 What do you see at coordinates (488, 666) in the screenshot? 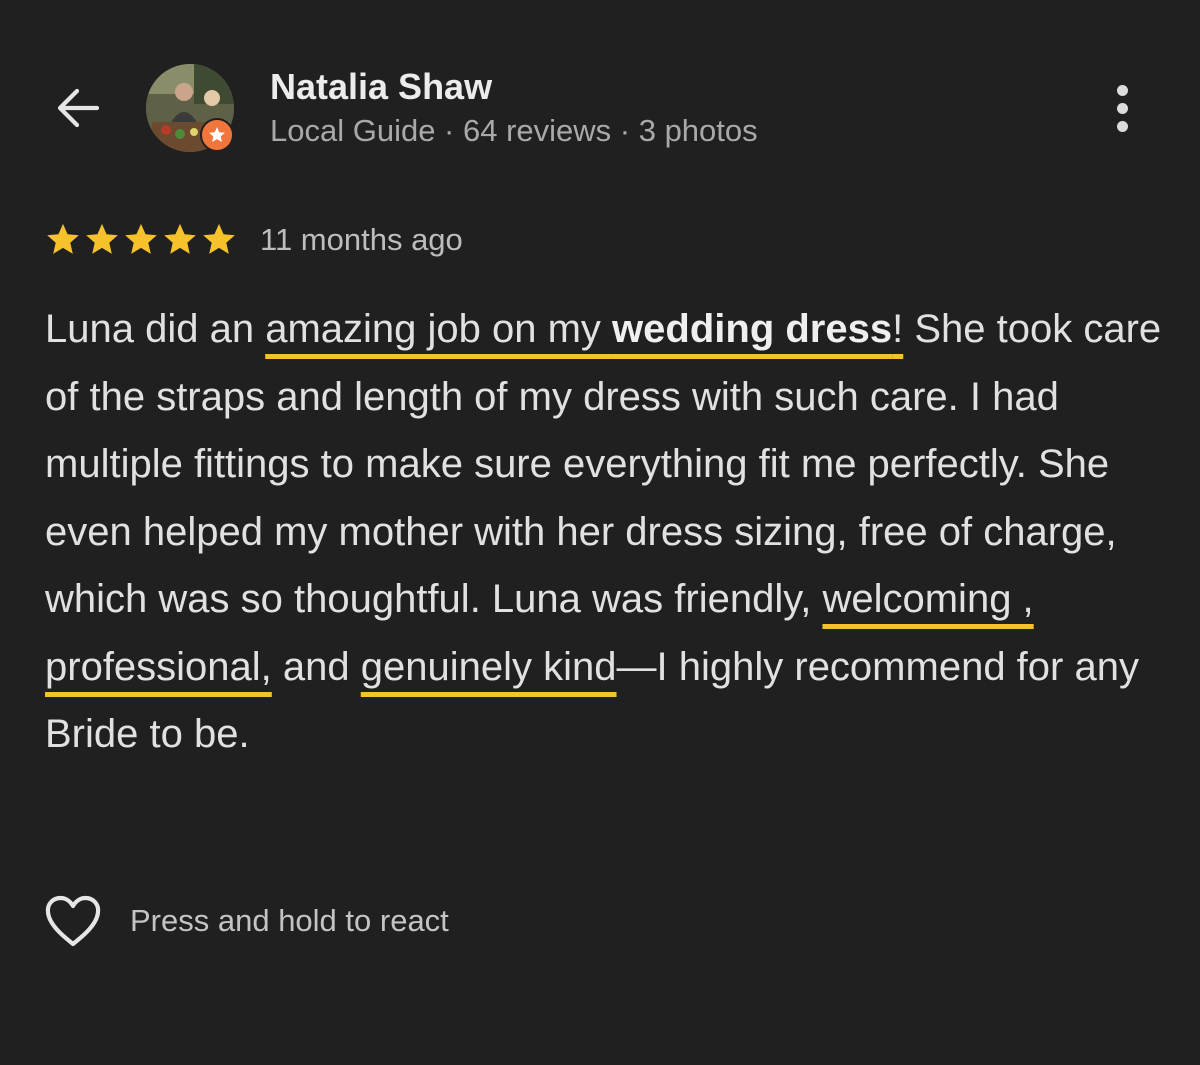
I see `highlighted-phrase: genuinely kind` at bounding box center [488, 666].